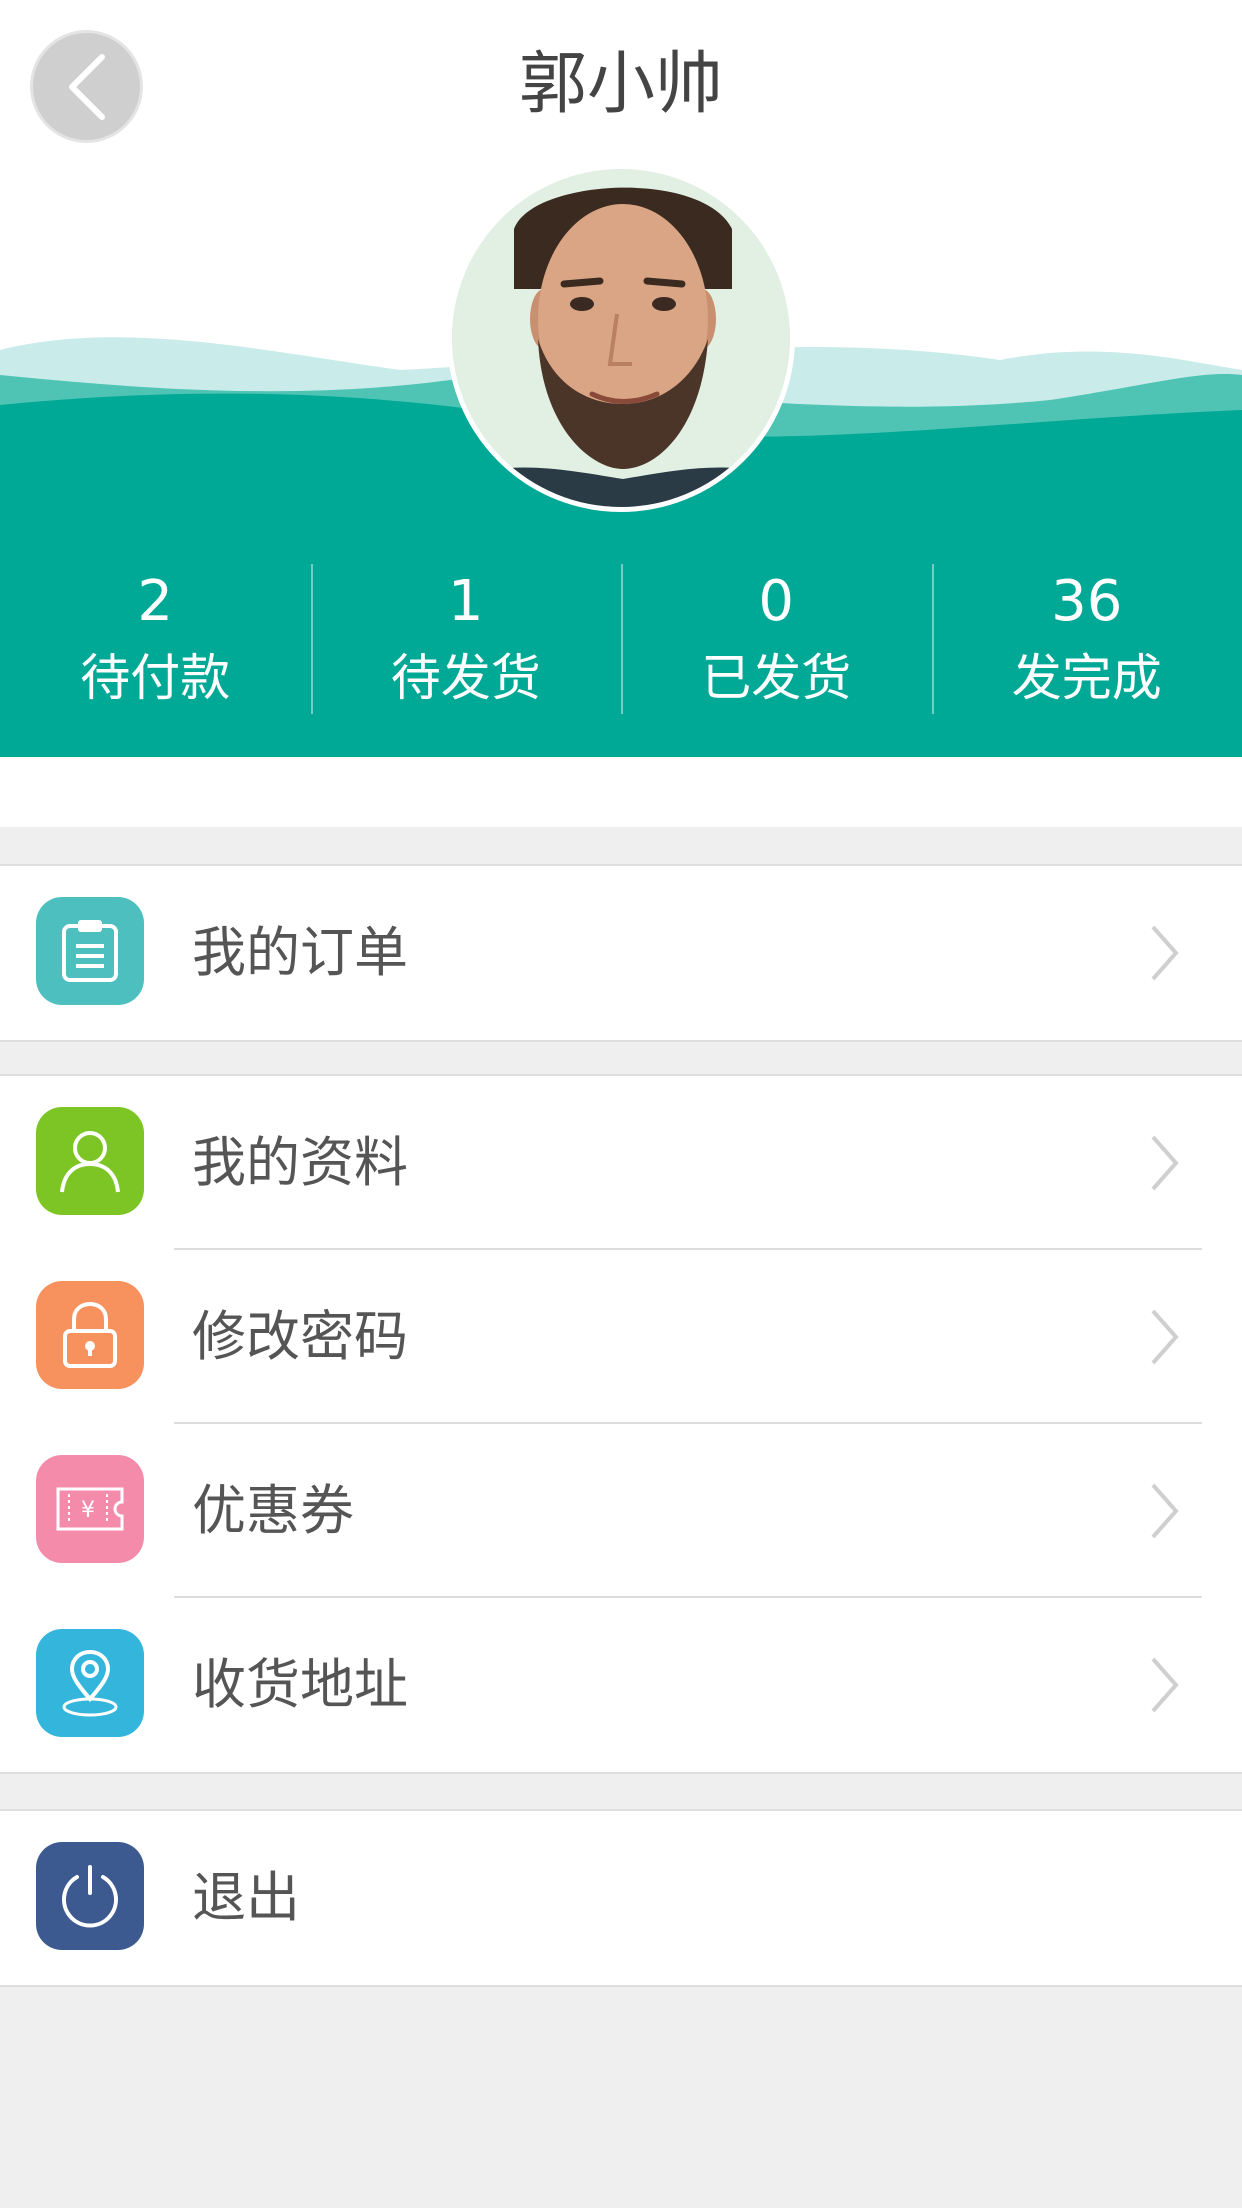 The height and width of the screenshot is (2208, 1242). I want to click on lock-icon, so click(90, 1335).